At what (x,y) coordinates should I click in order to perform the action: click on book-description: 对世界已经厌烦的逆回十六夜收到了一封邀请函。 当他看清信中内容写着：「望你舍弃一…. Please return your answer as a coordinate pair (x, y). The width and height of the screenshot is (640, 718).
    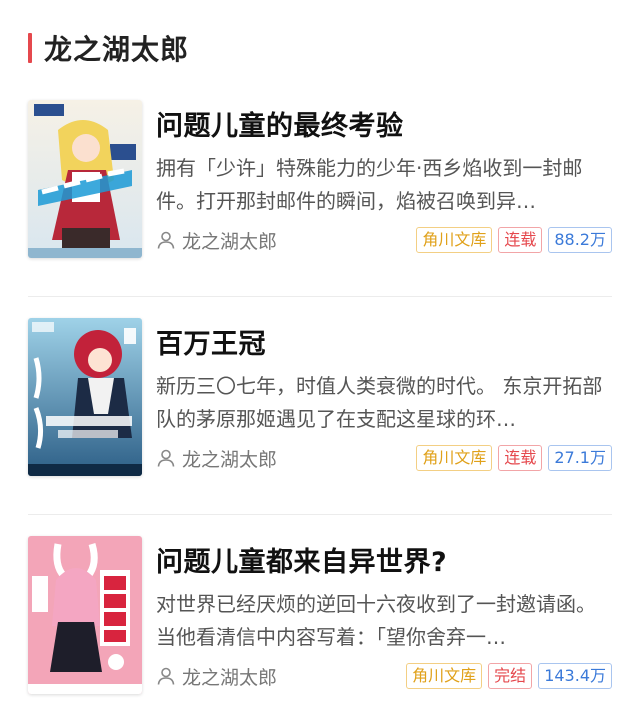
    Looking at the image, I should click on (376, 620).